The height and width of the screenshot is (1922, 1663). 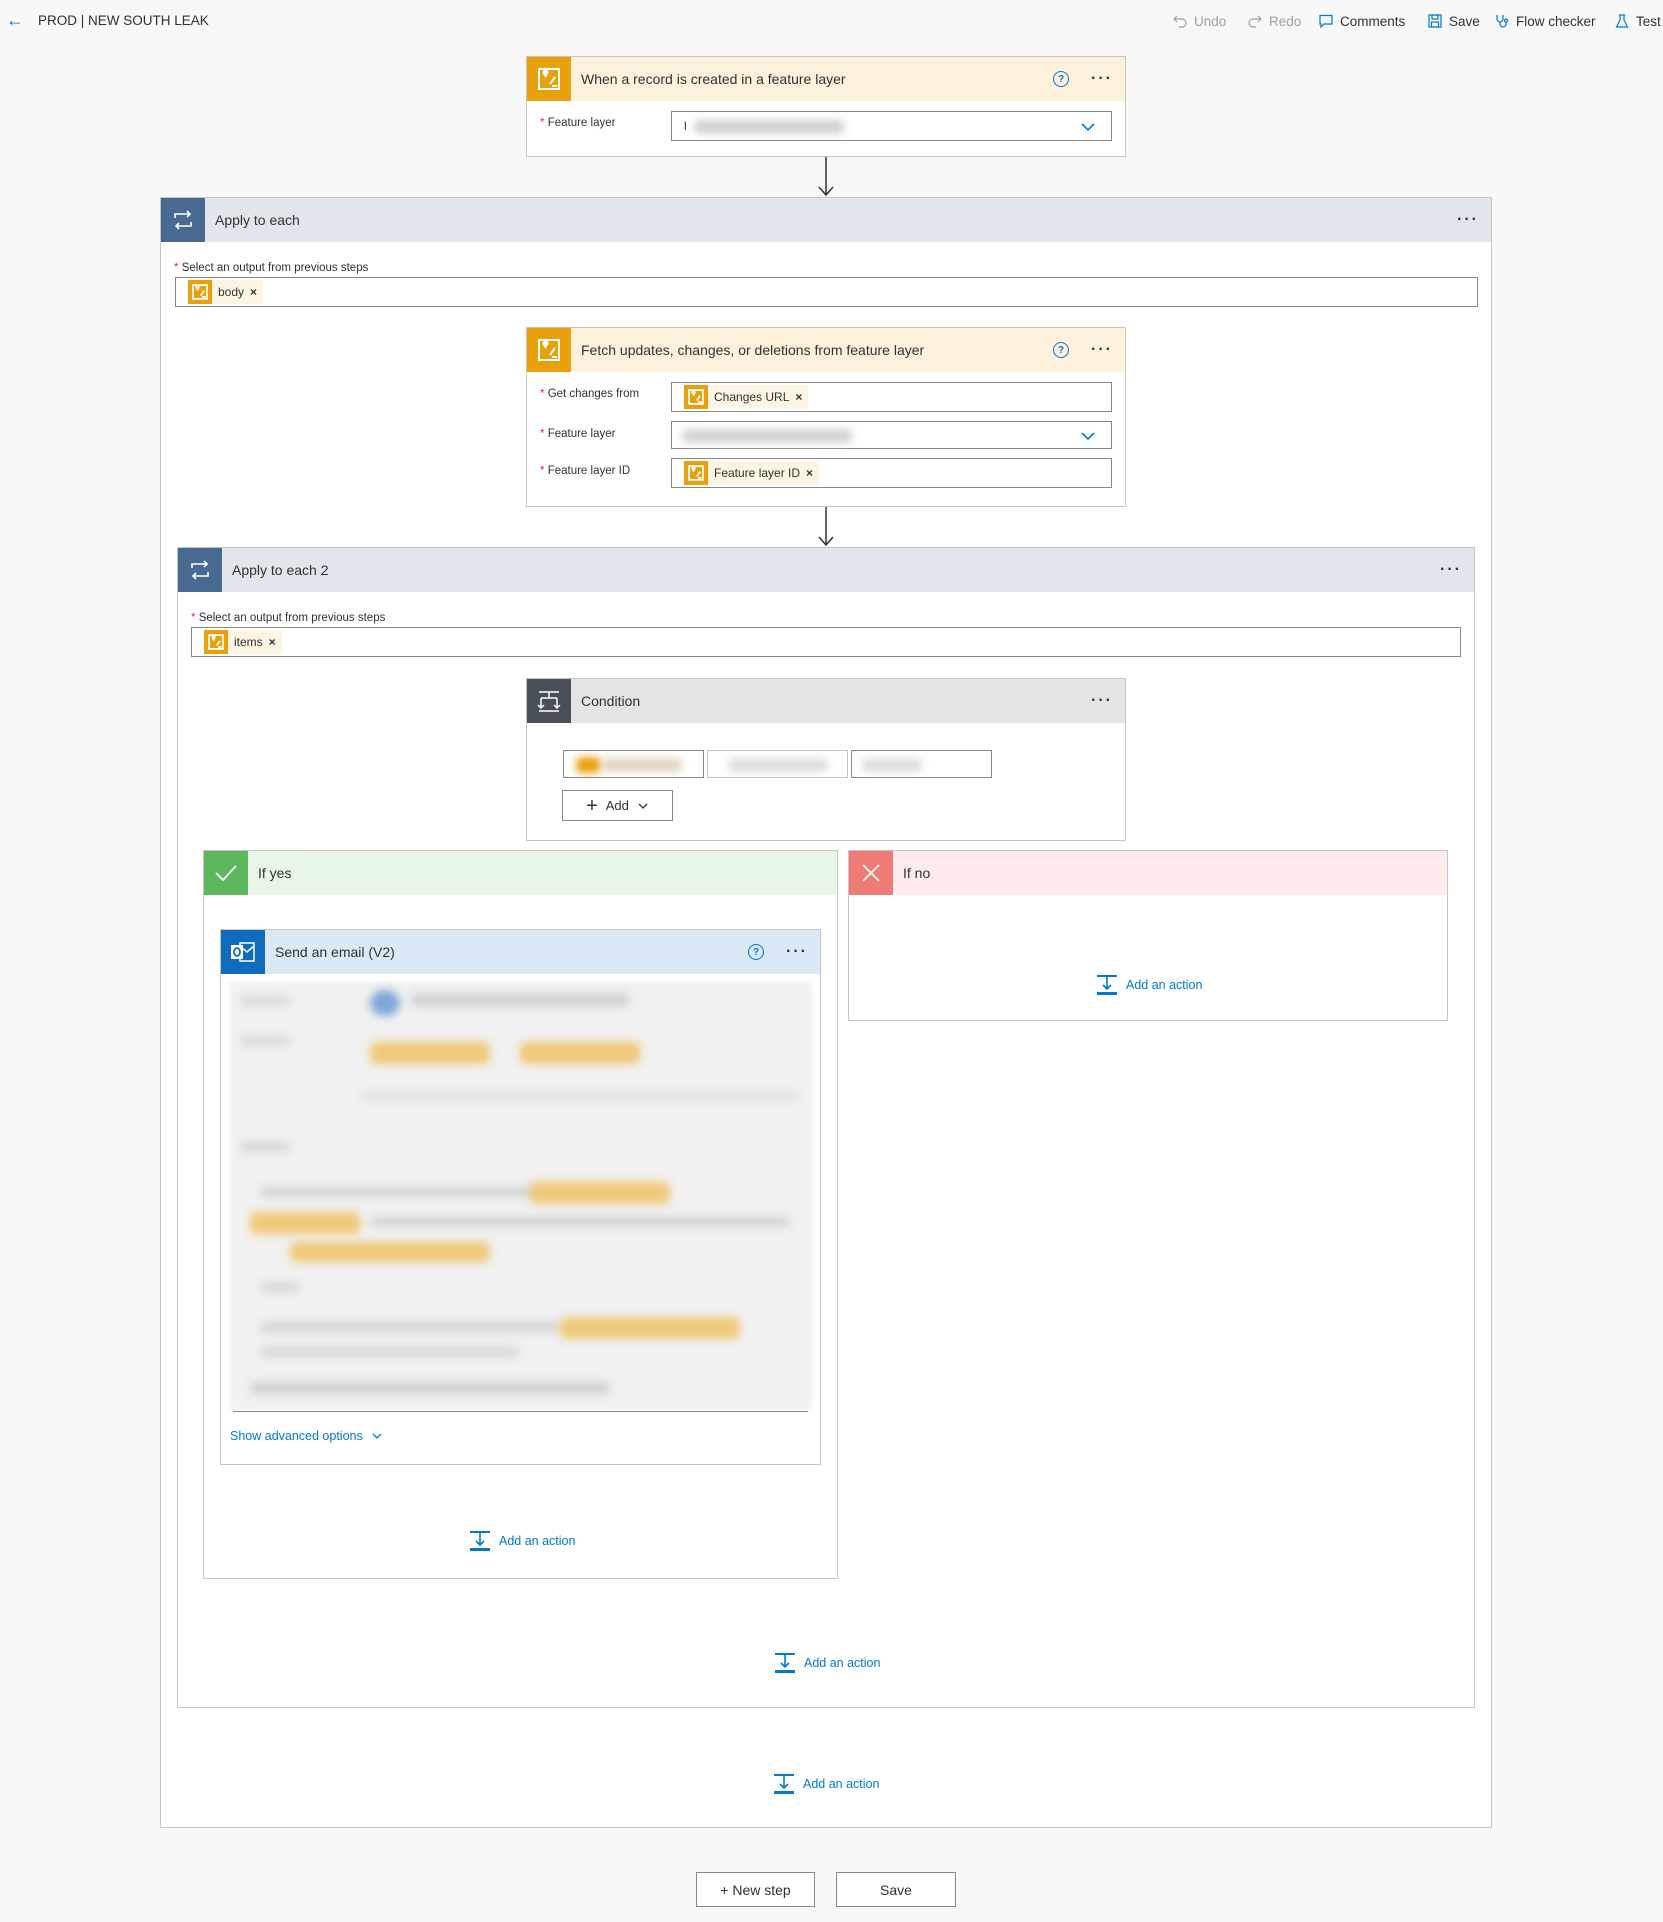 I want to click on new-step-button: + New step, so click(x=755, y=1889).